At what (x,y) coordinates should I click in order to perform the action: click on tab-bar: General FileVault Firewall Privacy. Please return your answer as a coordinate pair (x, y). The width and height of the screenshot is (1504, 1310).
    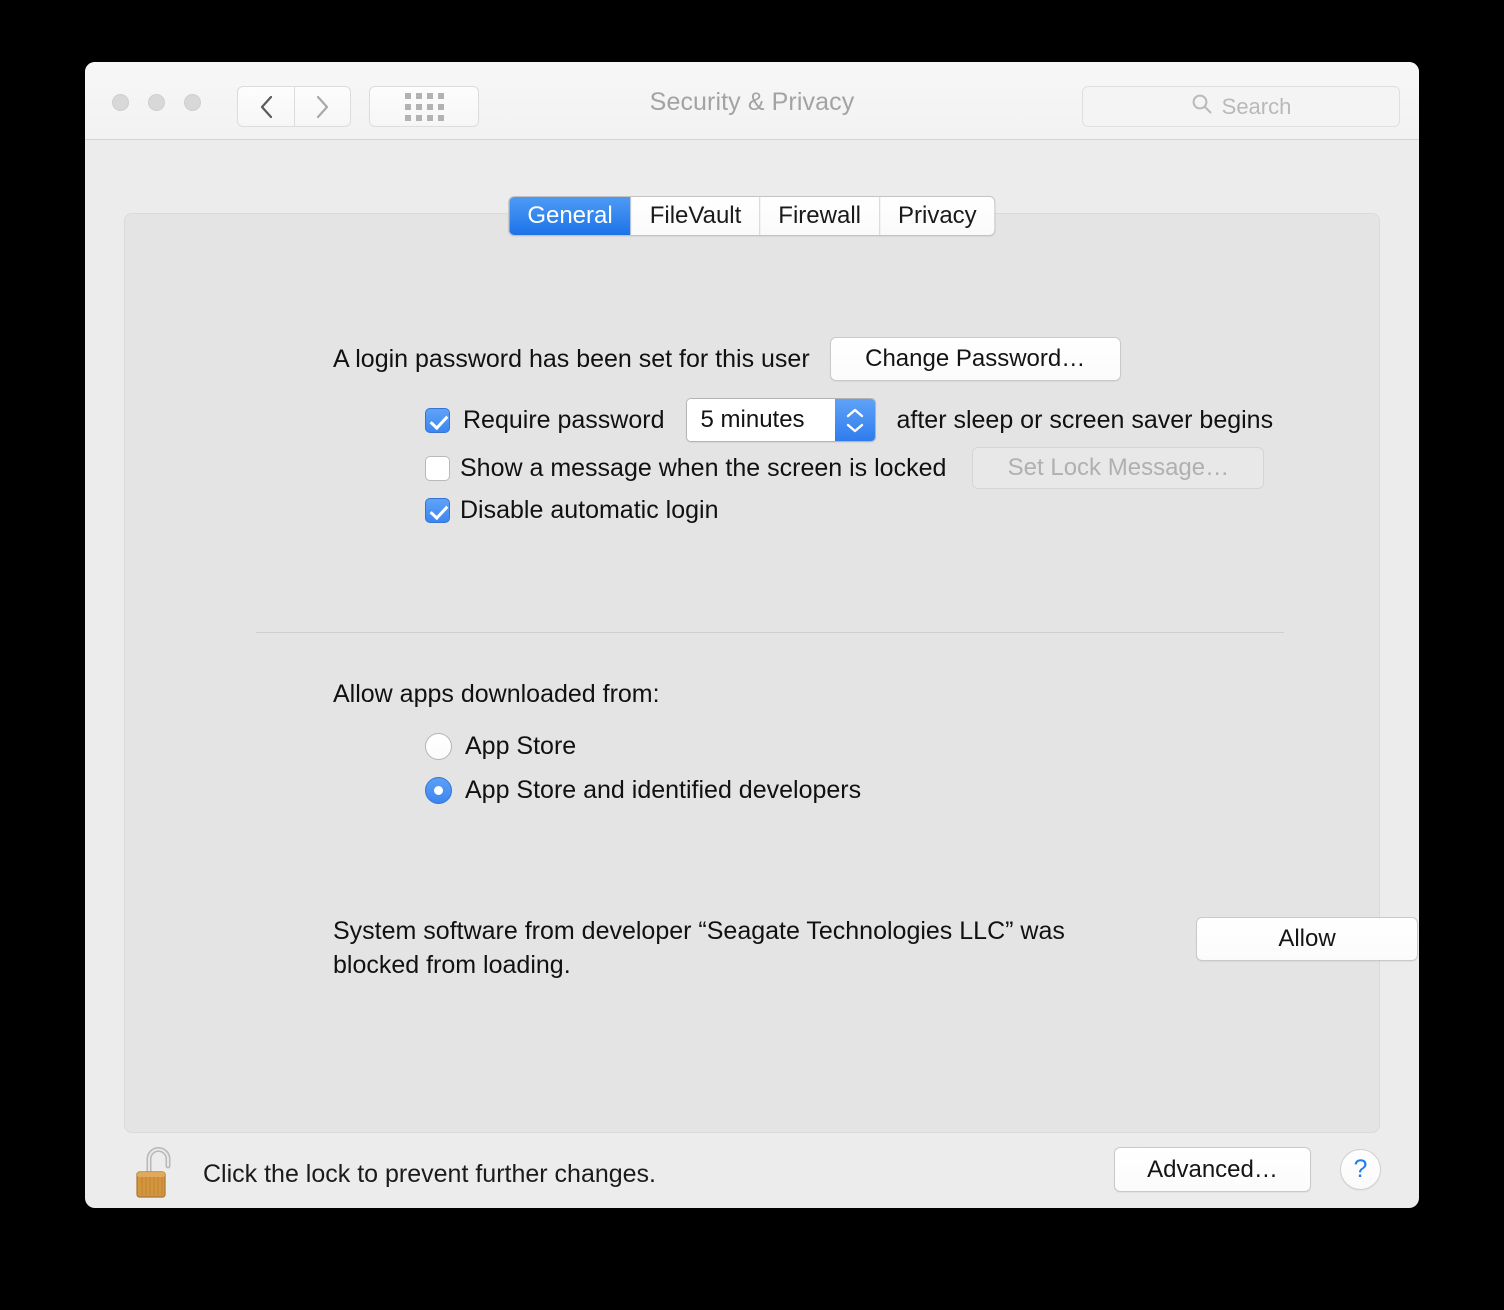
    Looking at the image, I should click on (752, 216).